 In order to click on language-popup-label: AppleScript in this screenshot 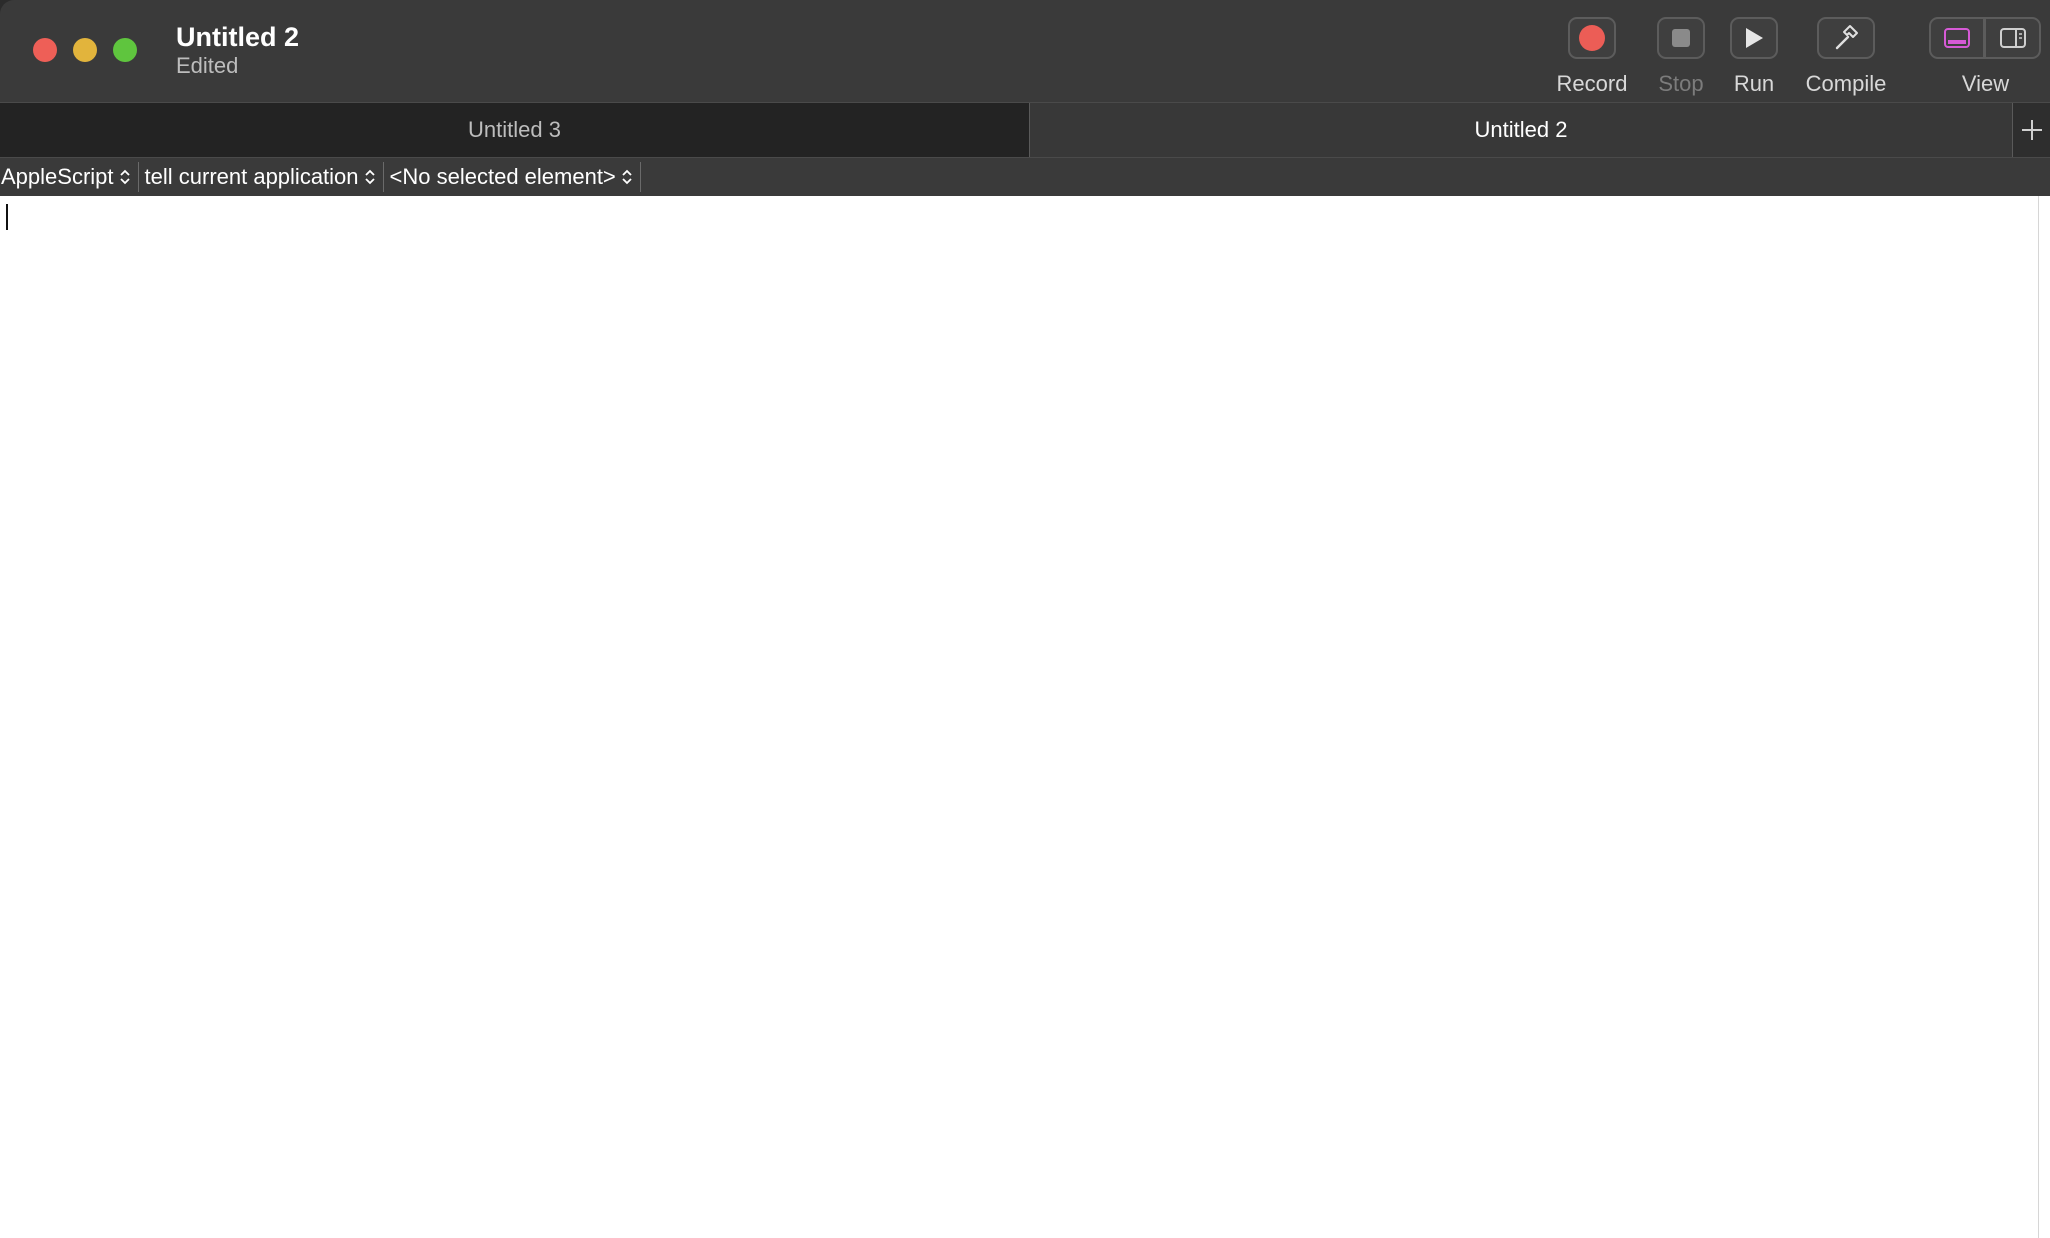, I will do `click(57, 176)`.